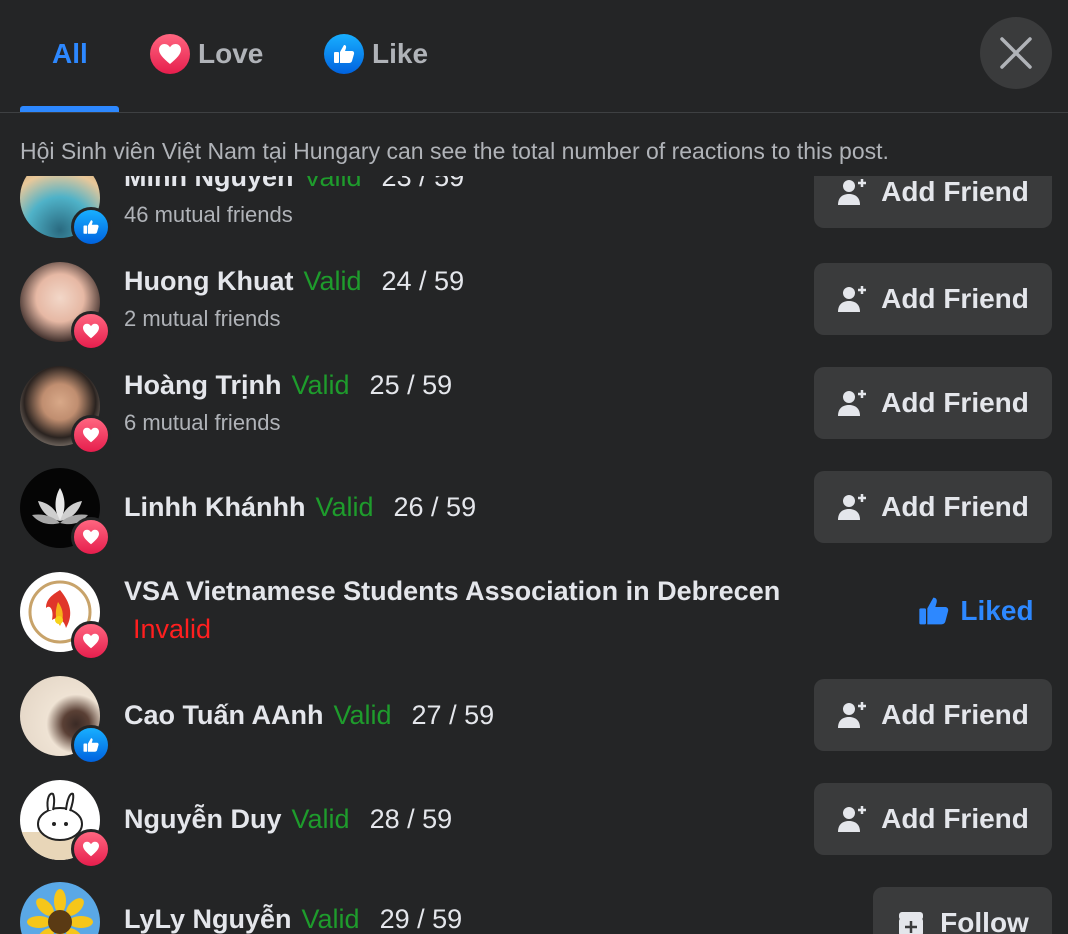 This screenshot has height=934, width=1068. I want to click on person-name: LyLy Nguyễn, so click(208, 919).